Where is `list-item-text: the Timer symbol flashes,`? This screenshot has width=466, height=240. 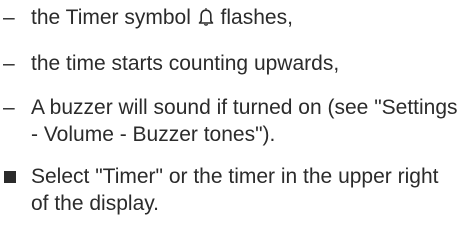
list-item-text: the Timer symbol flashes, is located at coordinates (244, 18).